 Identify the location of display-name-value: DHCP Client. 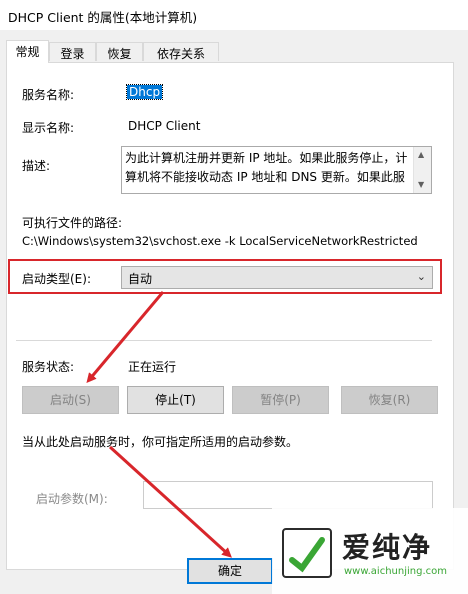
(164, 126).